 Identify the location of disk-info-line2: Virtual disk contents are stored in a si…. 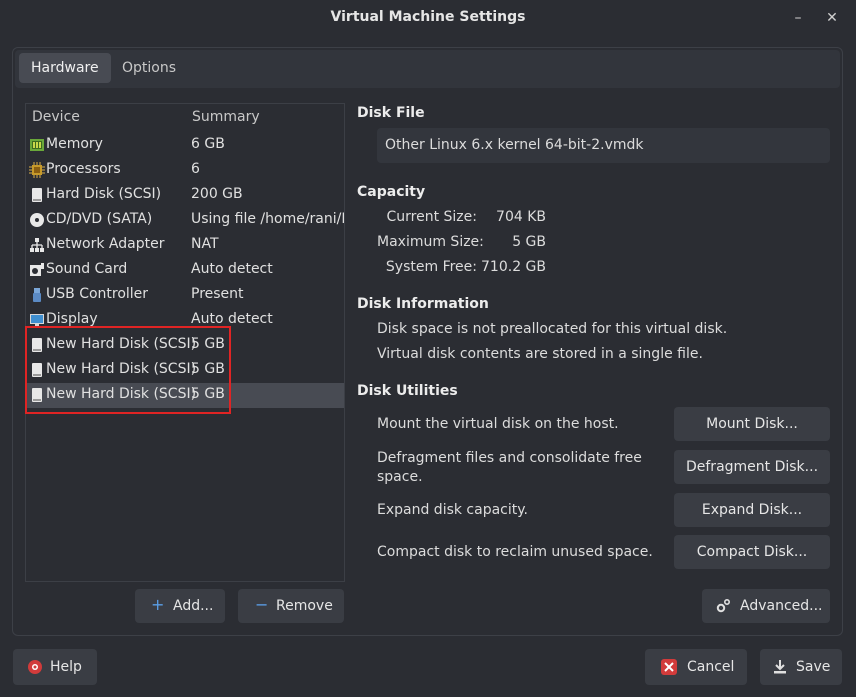
(540, 354).